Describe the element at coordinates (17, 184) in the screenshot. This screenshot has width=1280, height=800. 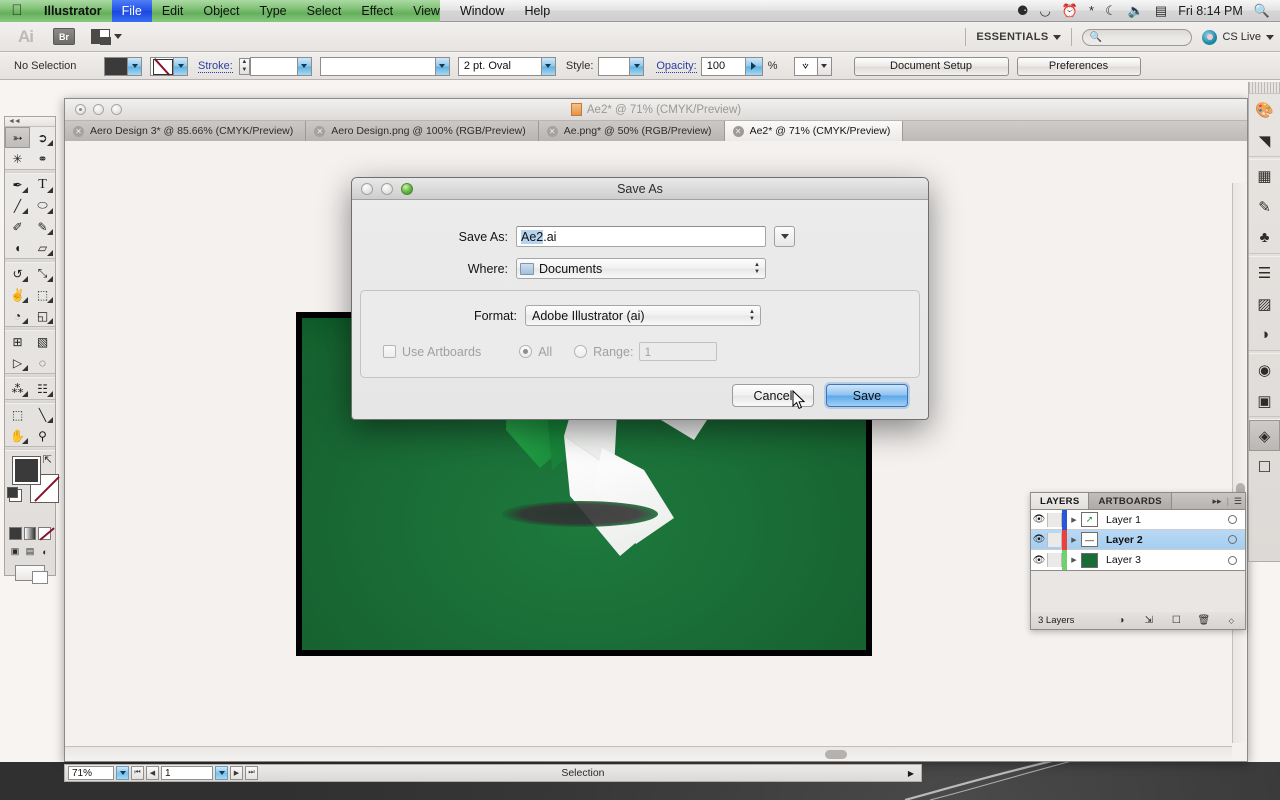
I see `tool-pen: ✒` at that location.